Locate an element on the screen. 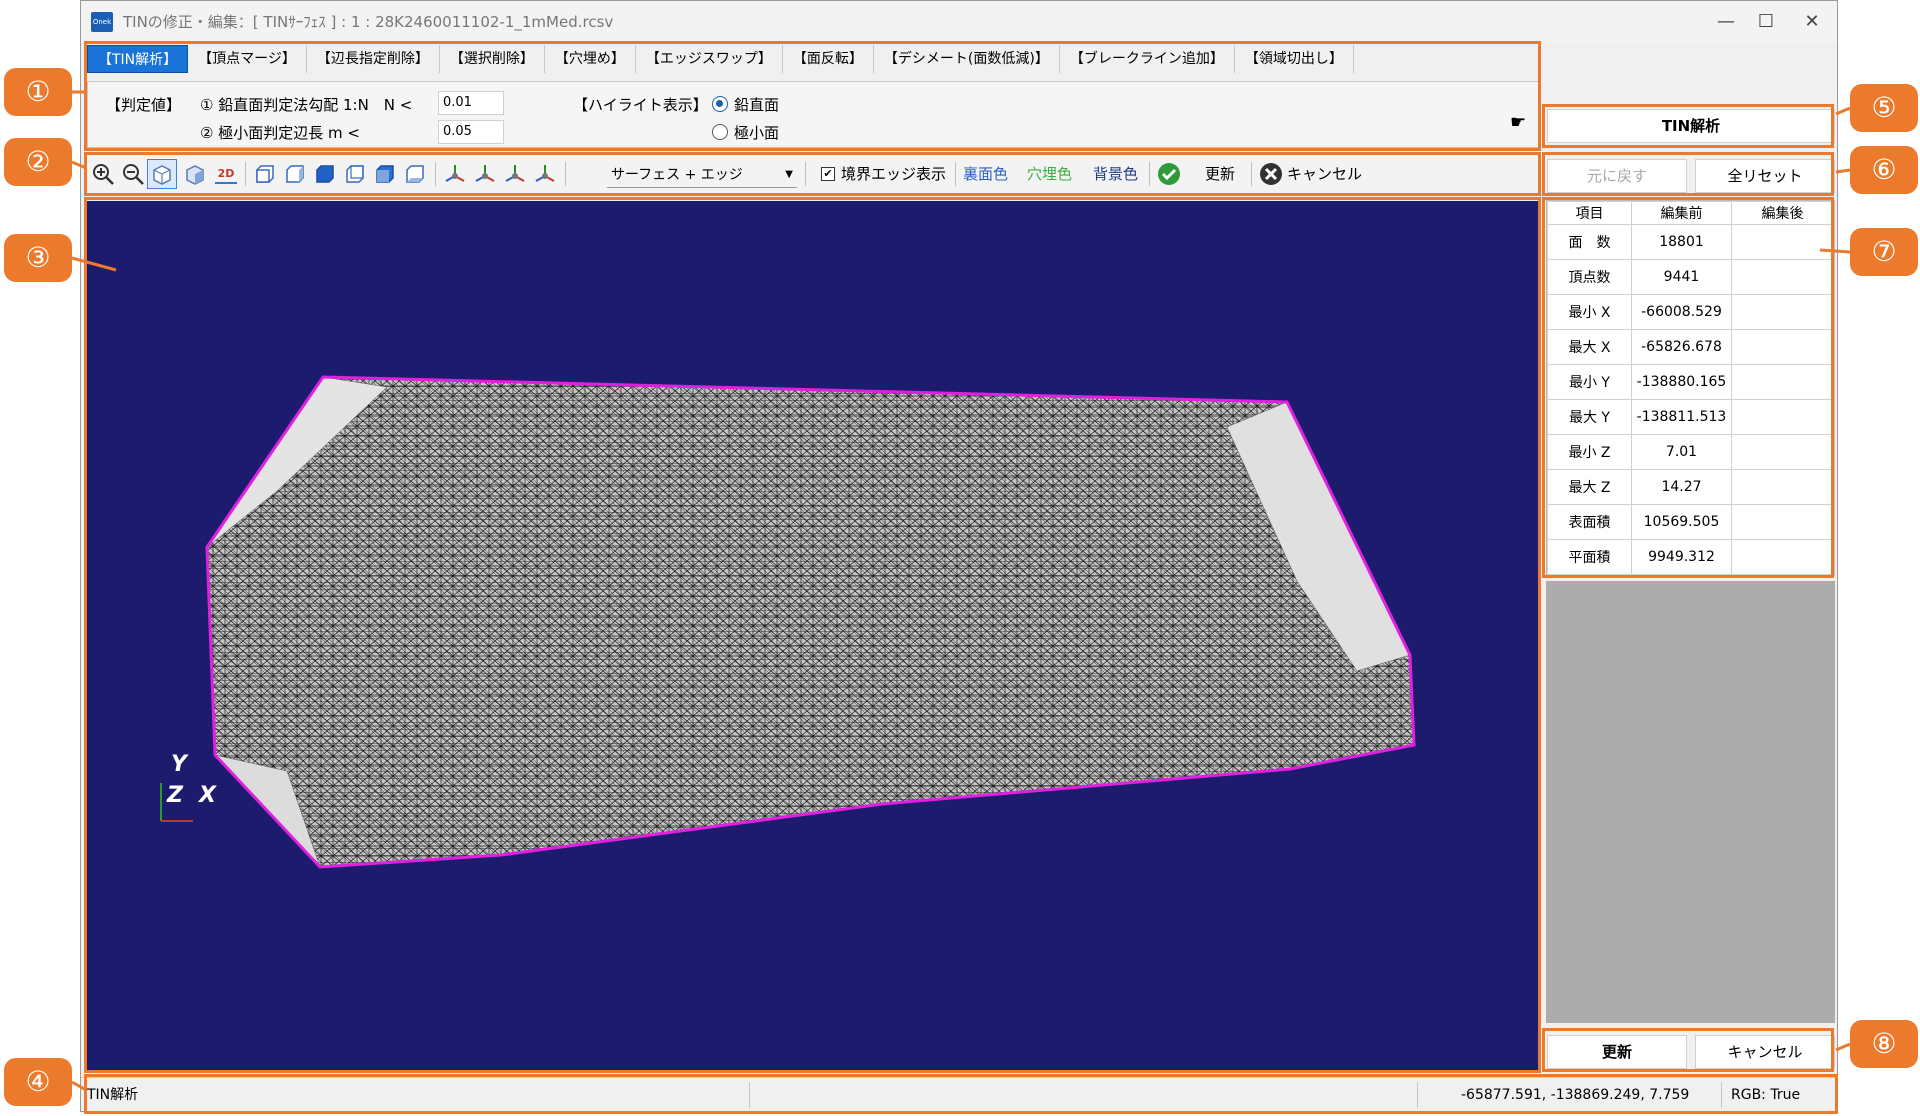  callout-5: ⑤ is located at coordinates (1884, 108).